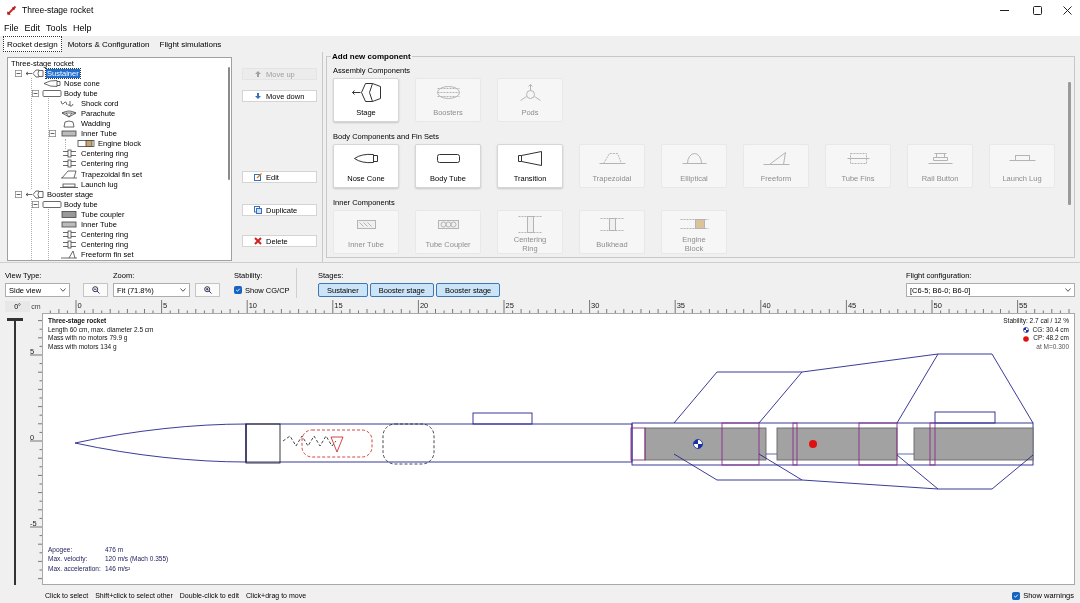  Describe the element at coordinates (69, 113) in the screenshot. I see `parachute-icon` at that location.